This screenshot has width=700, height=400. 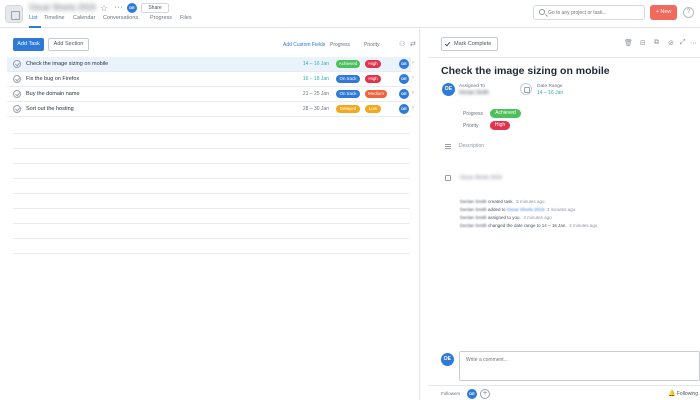 What do you see at coordinates (304, 45) in the screenshot?
I see `add-custom-fields-link: Add Custom Fields` at bounding box center [304, 45].